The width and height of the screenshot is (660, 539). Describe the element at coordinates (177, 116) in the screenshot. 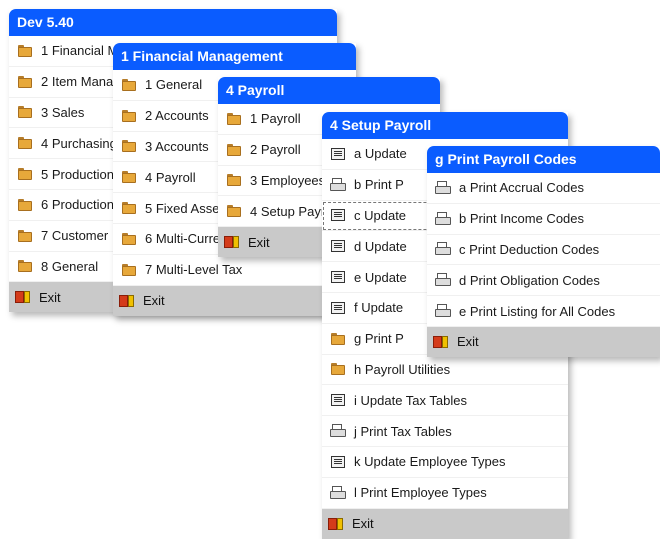

I see `menu-item-label: 2 Accounts` at that location.